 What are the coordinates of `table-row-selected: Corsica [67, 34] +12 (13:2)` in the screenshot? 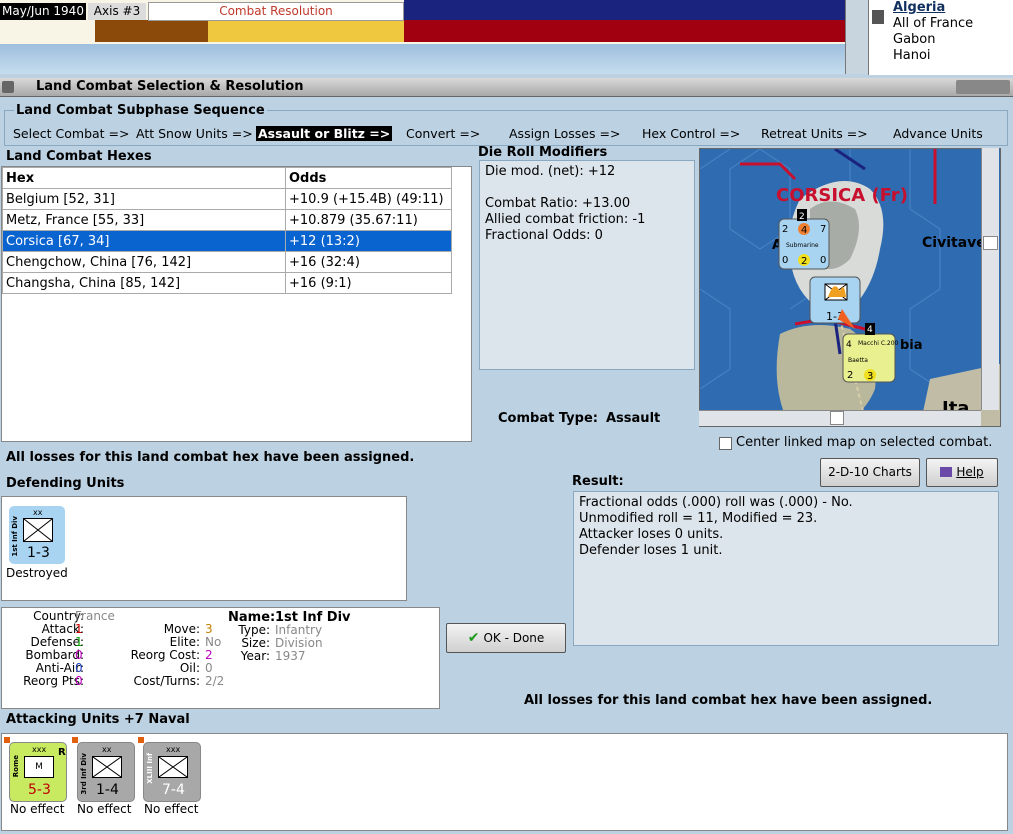 It's located at (227, 241).